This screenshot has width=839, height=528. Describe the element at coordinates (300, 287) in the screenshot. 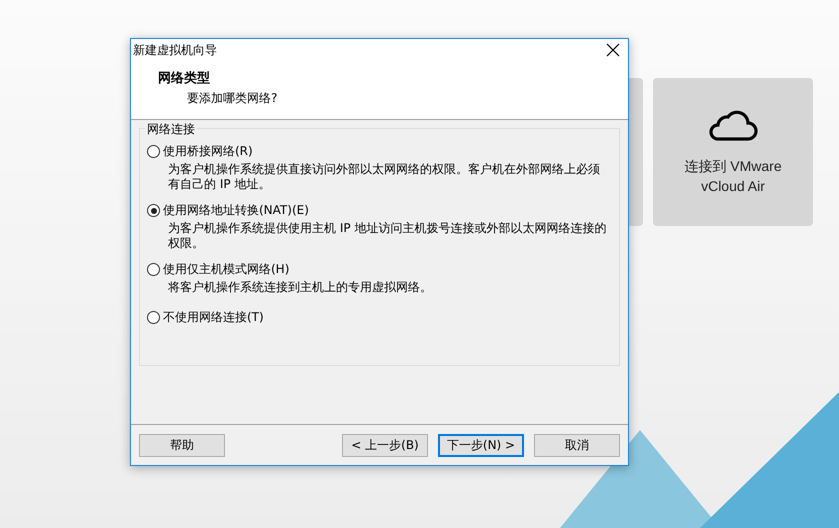

I see `option-description: 将客户机操作系统连接到主机上的专用虚拟网络。` at that location.